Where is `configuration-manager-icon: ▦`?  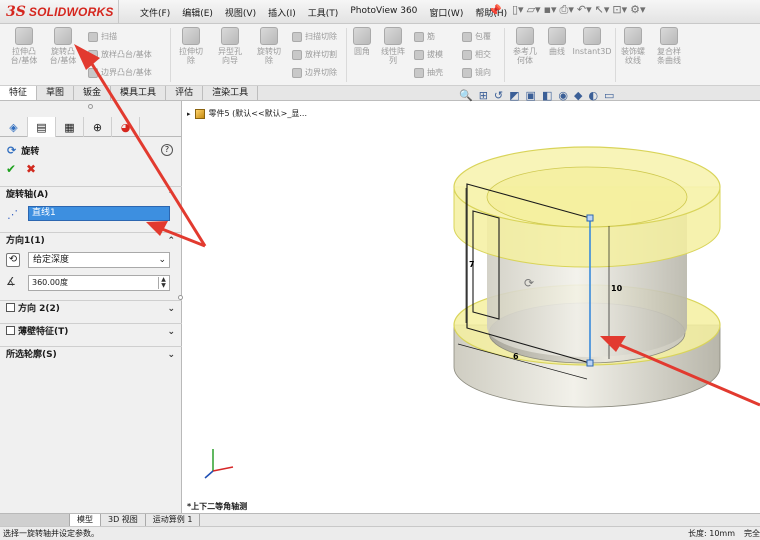 configuration-manager-icon: ▦ is located at coordinates (70, 127).